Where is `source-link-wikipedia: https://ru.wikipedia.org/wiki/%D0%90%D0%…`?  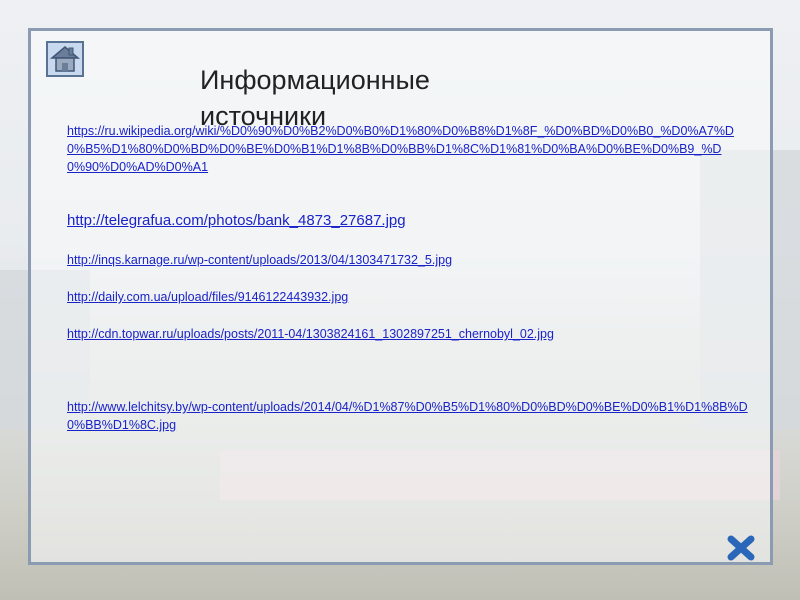
source-link-wikipedia: https://ru.wikipedia.org/wiki/%D0%90%D0%… is located at coordinates (402, 149).